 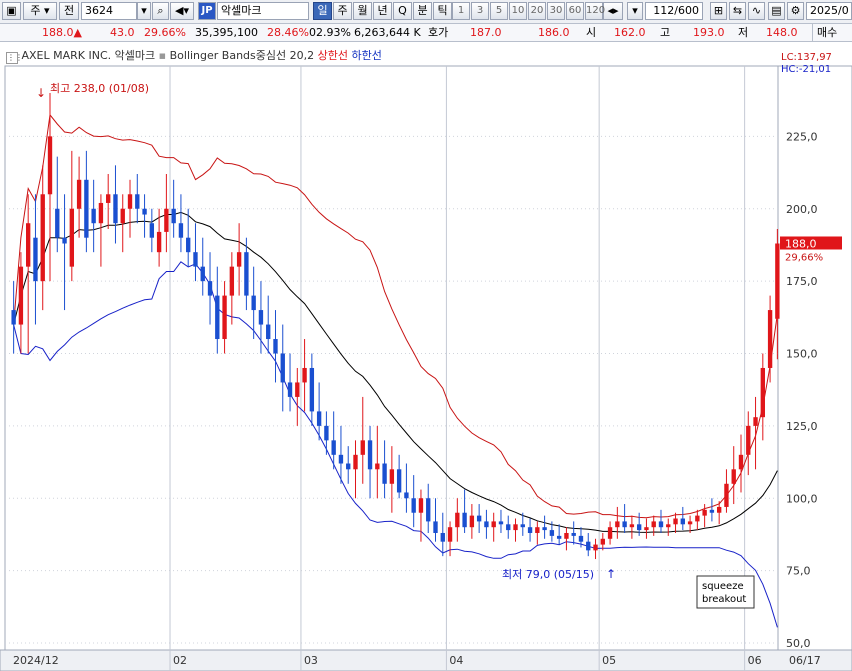 I want to click on x-tick-label: 02, so click(x=180, y=660).